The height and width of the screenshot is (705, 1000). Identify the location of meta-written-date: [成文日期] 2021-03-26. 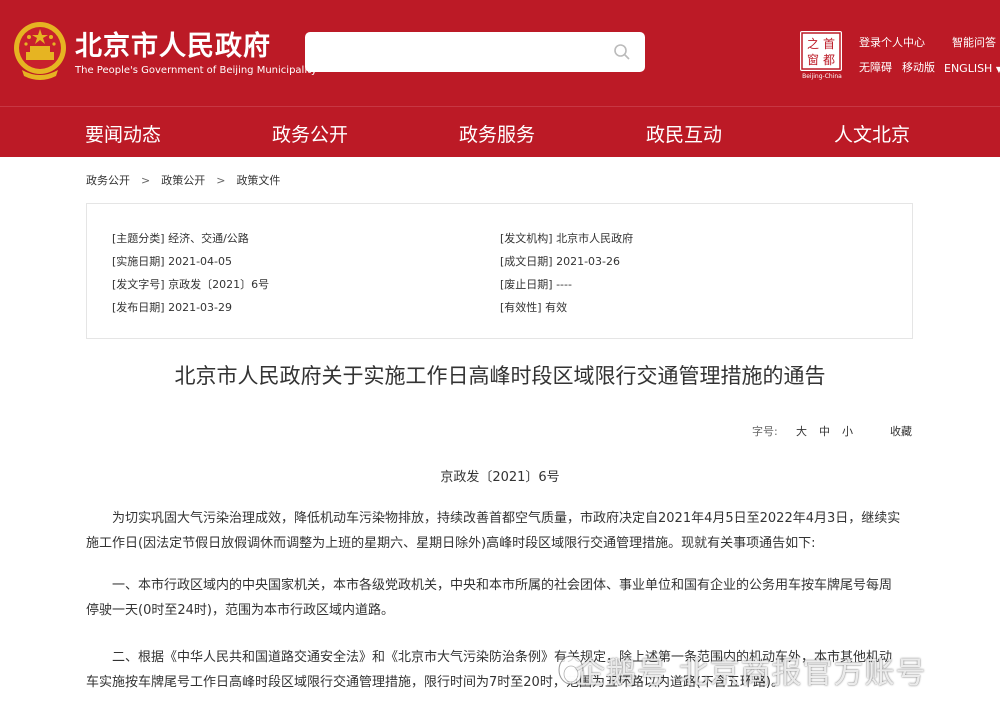
(560, 261).